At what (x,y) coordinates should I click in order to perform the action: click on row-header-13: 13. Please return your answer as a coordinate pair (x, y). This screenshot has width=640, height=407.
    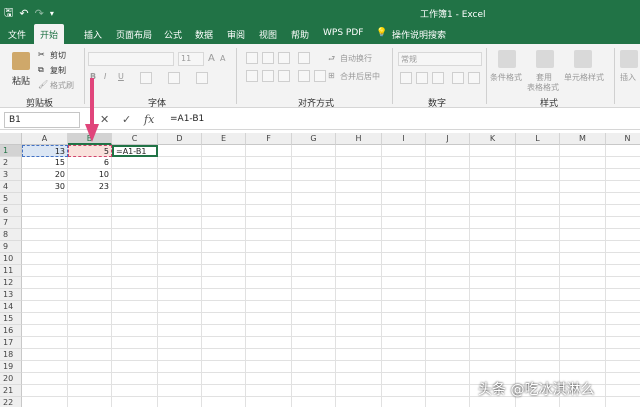
    Looking at the image, I should click on (11, 295).